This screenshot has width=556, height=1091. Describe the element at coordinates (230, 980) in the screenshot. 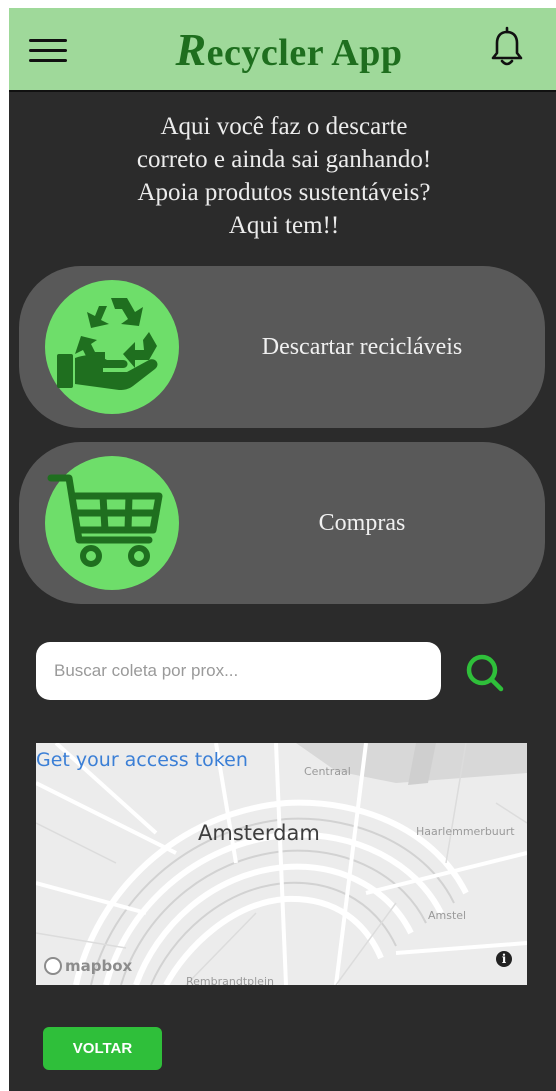

I see `map-label: Rembrandtplein` at that location.